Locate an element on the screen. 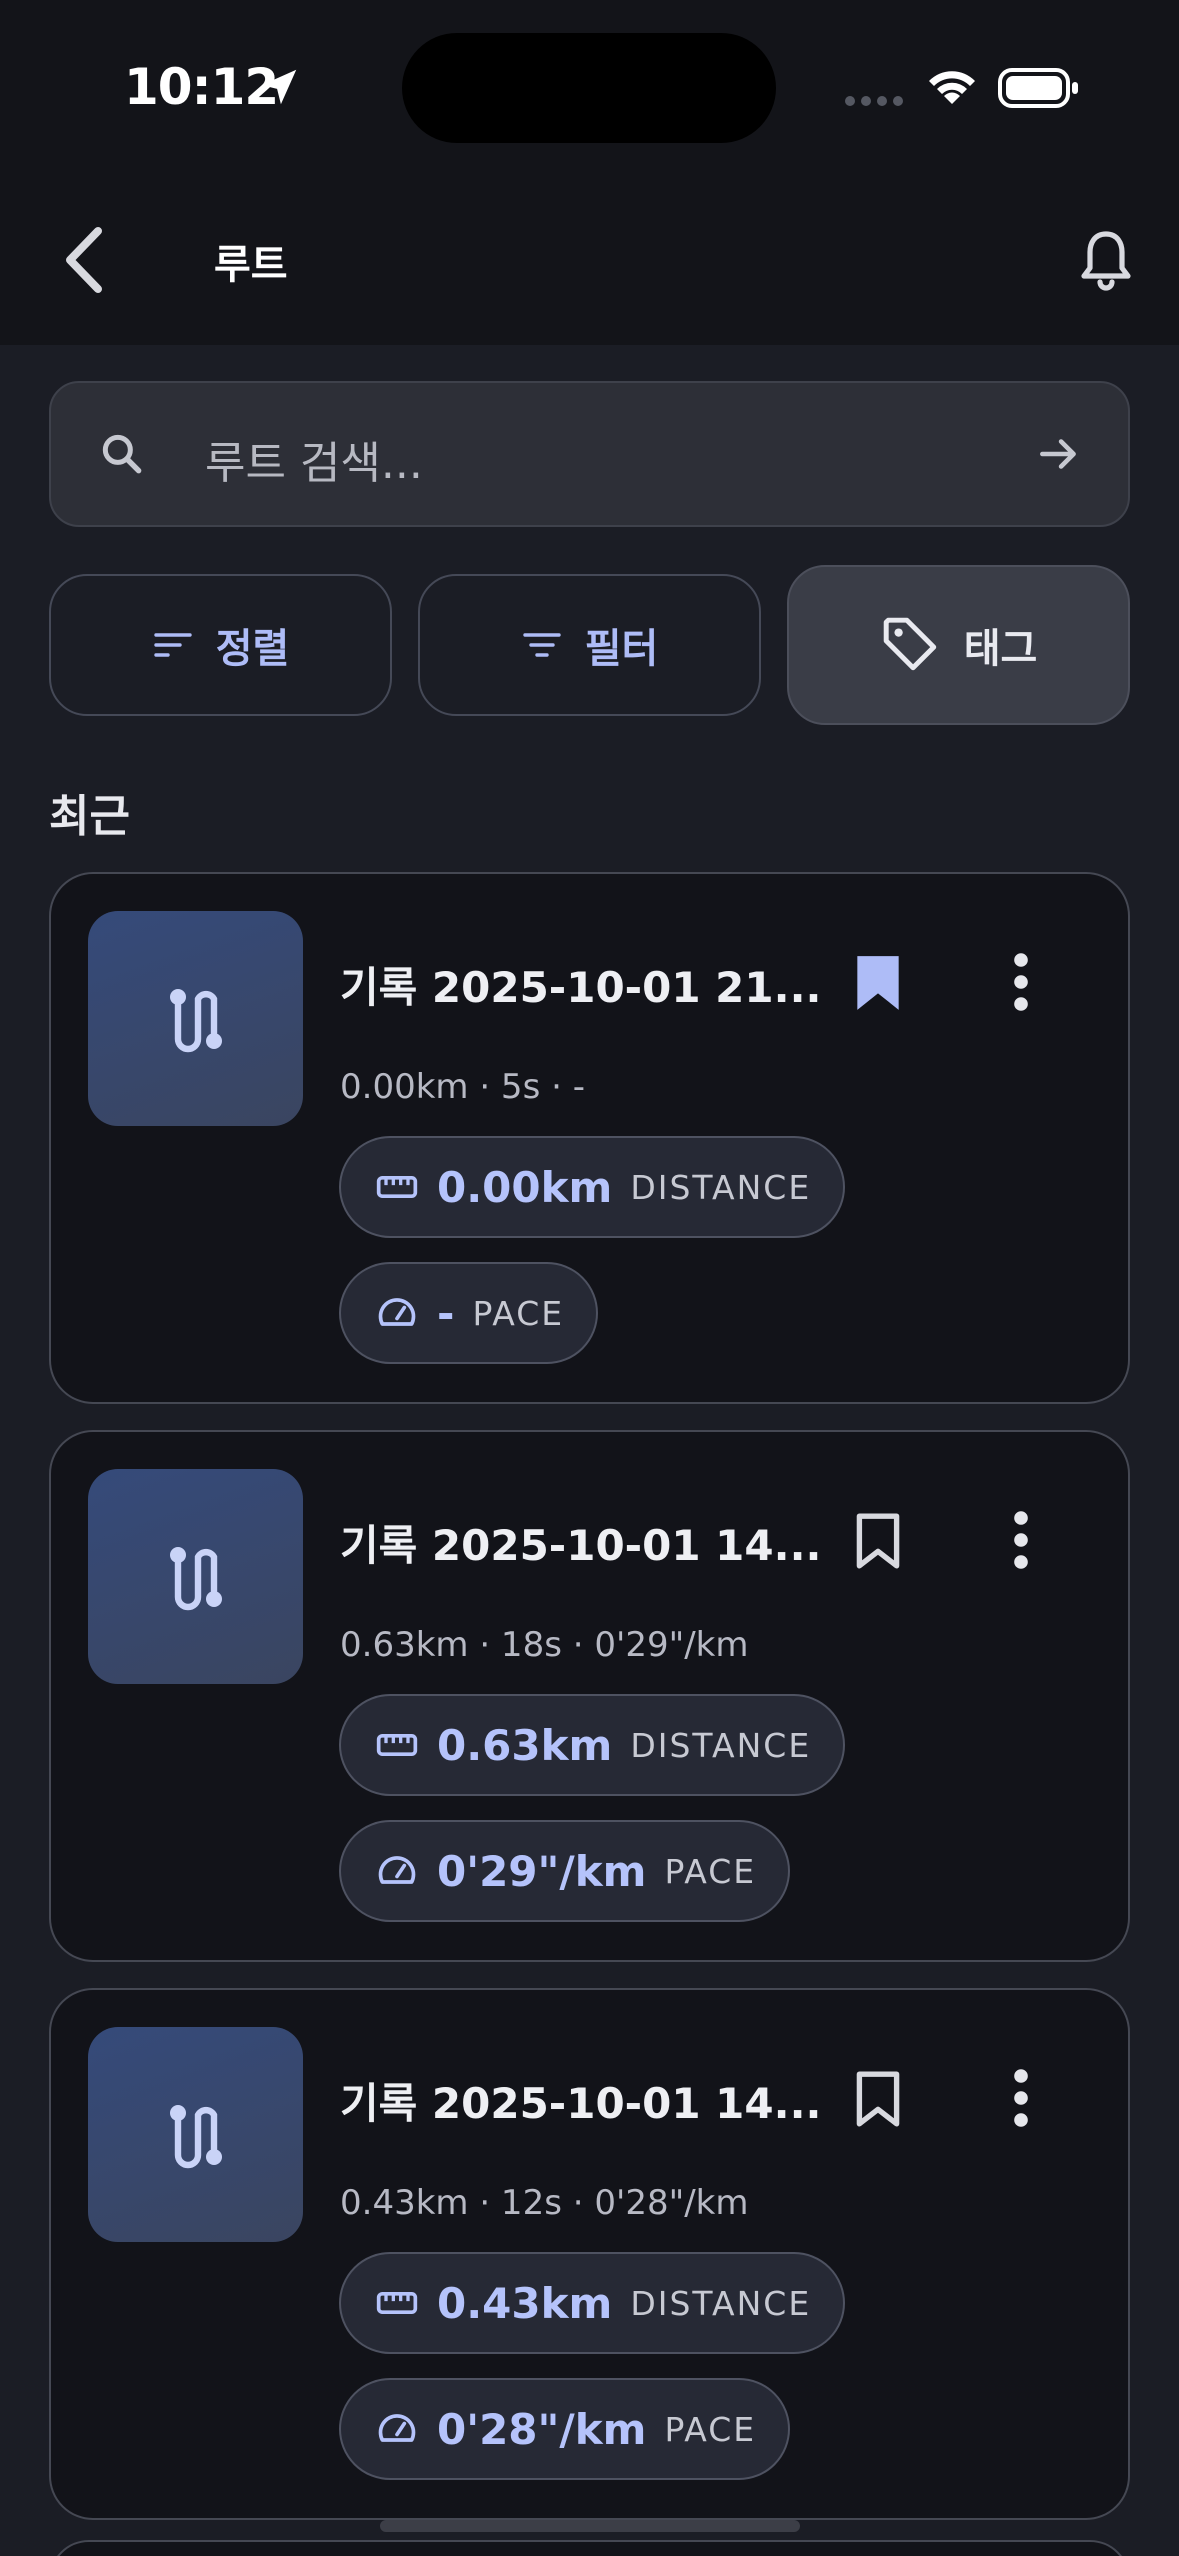 The image size is (1179, 2556). pace-pill: 0'28"/km PACE is located at coordinates (565, 2429).